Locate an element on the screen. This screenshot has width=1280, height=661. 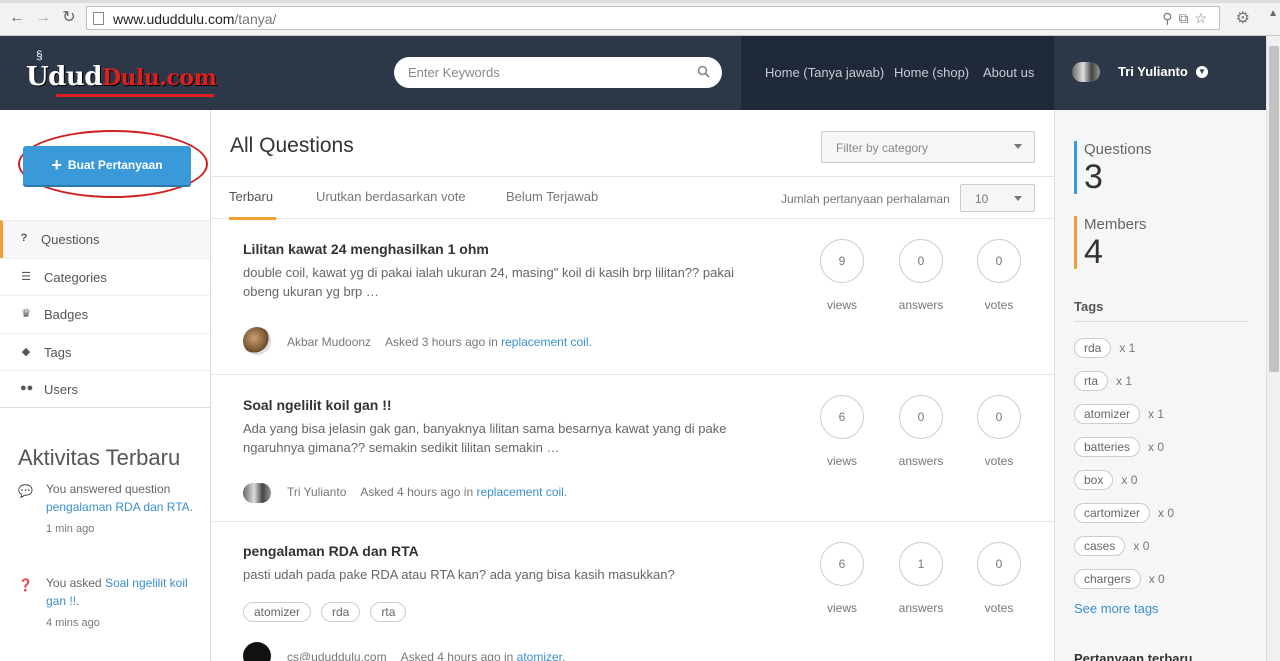
tag-row: rta x 1 is located at coordinates (1103, 382).